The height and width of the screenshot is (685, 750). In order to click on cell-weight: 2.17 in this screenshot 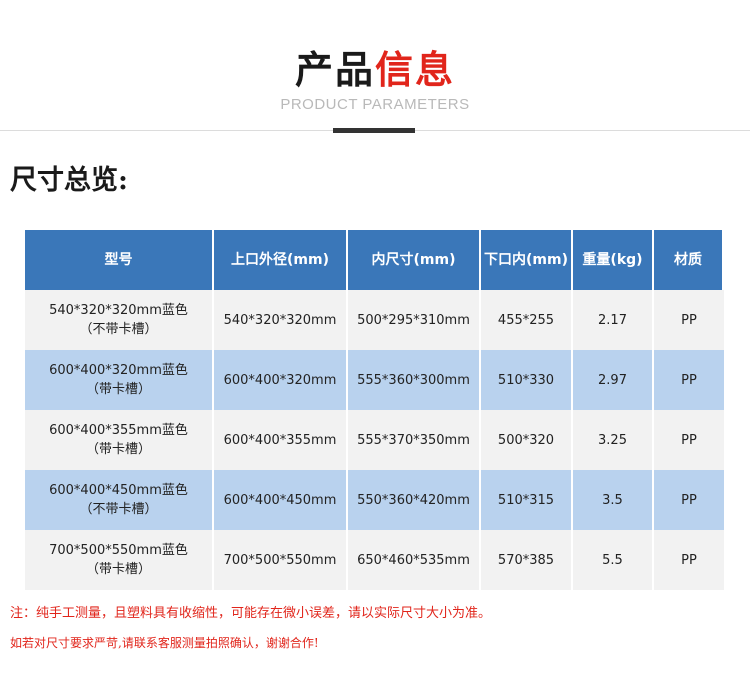, I will do `click(613, 320)`.